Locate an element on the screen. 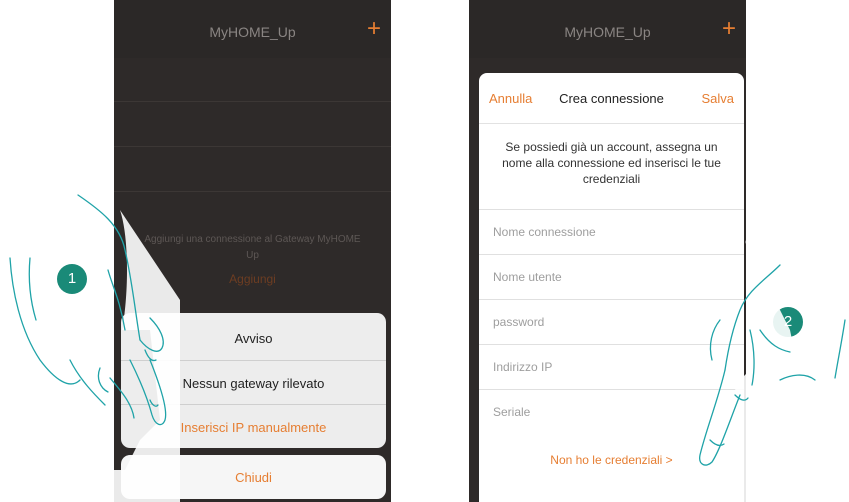  password-input is located at coordinates (608, 322).